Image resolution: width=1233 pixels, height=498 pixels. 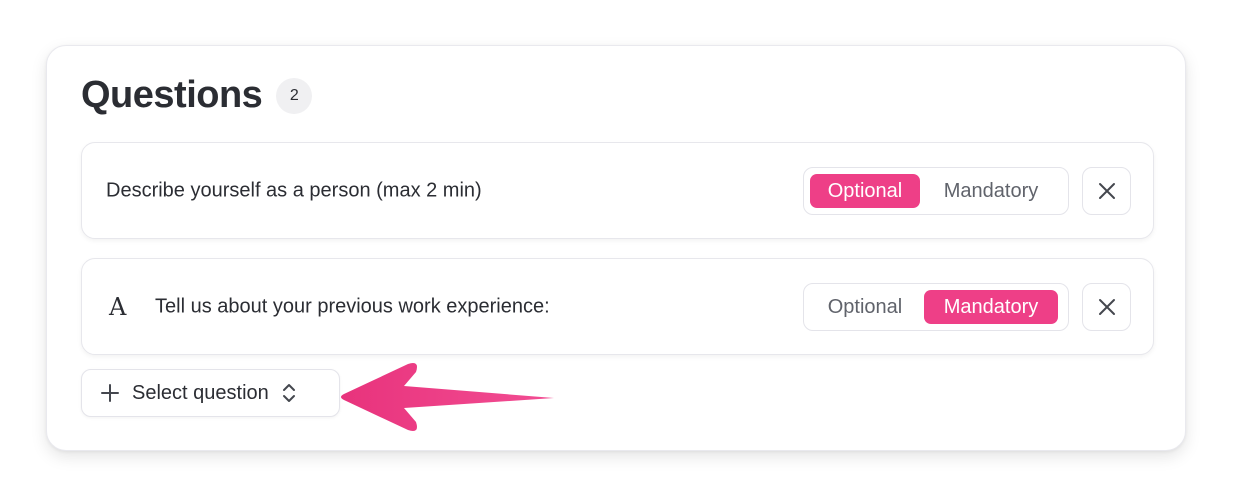 I want to click on arrow-left-annotation, so click(x=447, y=397).